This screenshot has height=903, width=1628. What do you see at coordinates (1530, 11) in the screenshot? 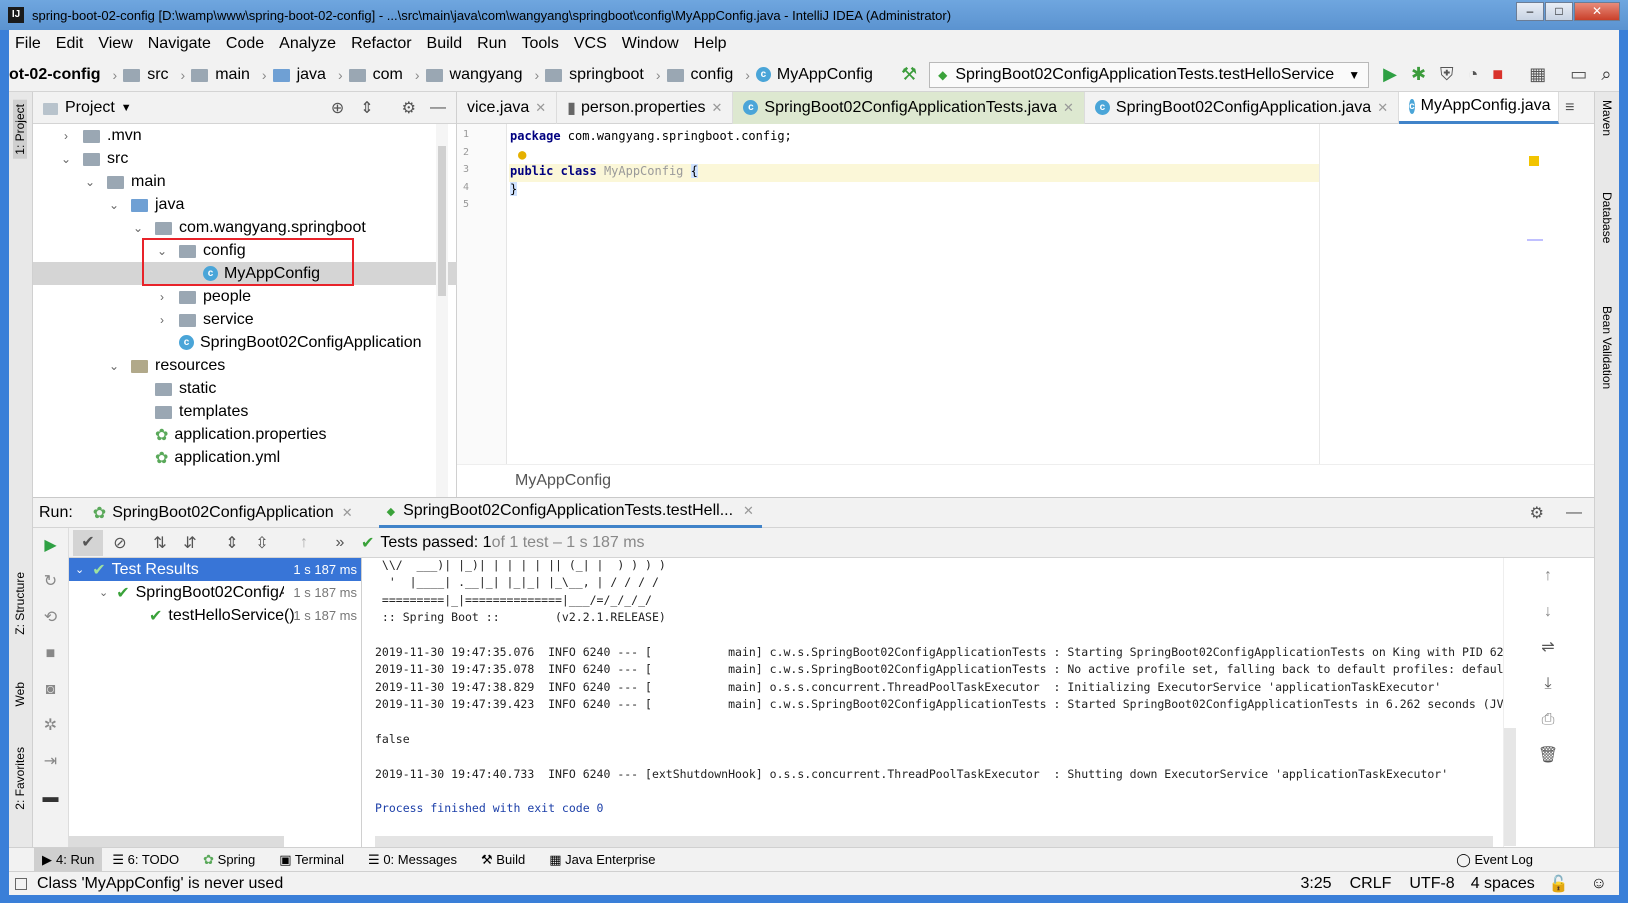
I see `minimize-button: –` at bounding box center [1530, 11].